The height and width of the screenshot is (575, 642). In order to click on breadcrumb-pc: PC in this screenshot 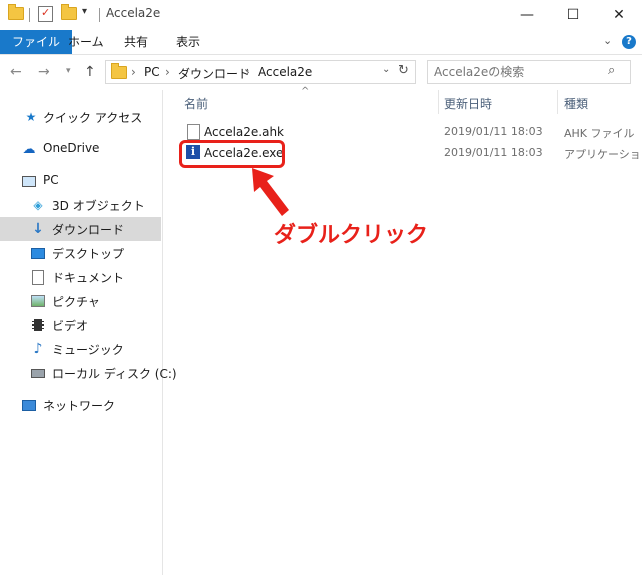, I will do `click(152, 72)`.